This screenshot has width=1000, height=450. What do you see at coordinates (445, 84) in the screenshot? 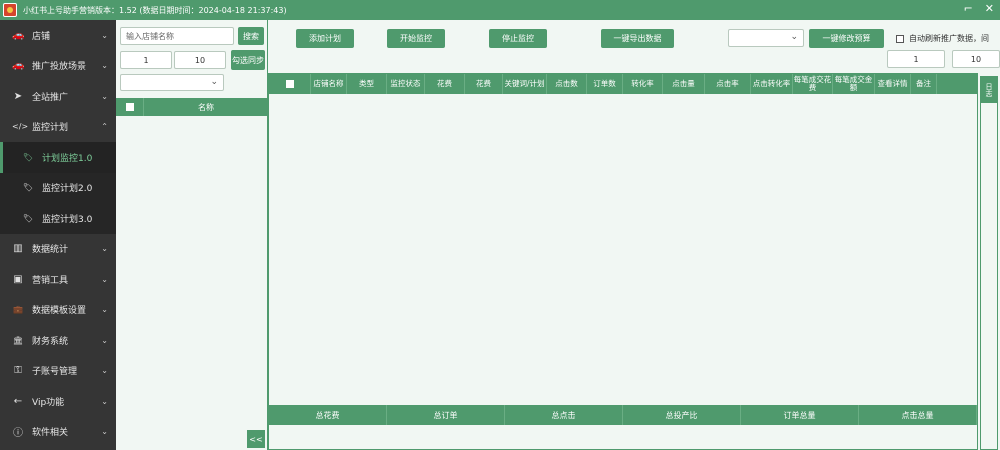
I see `column-header: 花费` at bounding box center [445, 84].